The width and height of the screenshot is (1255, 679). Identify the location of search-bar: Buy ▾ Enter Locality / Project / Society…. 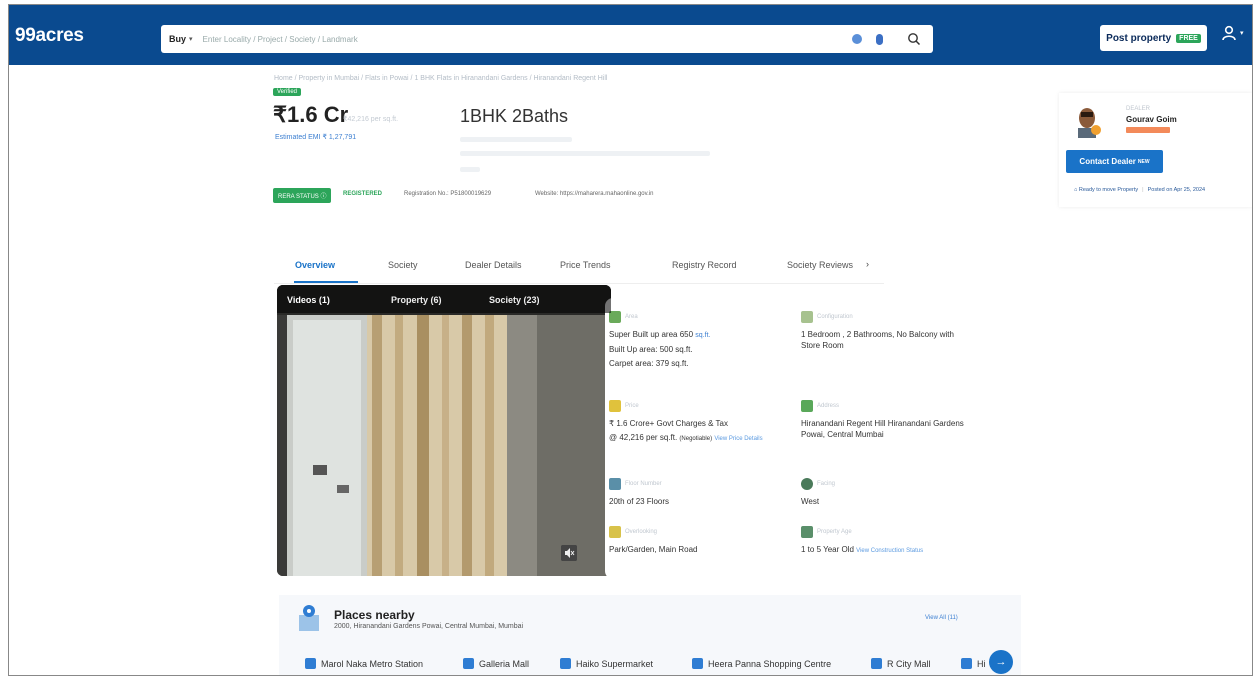
(547, 39).